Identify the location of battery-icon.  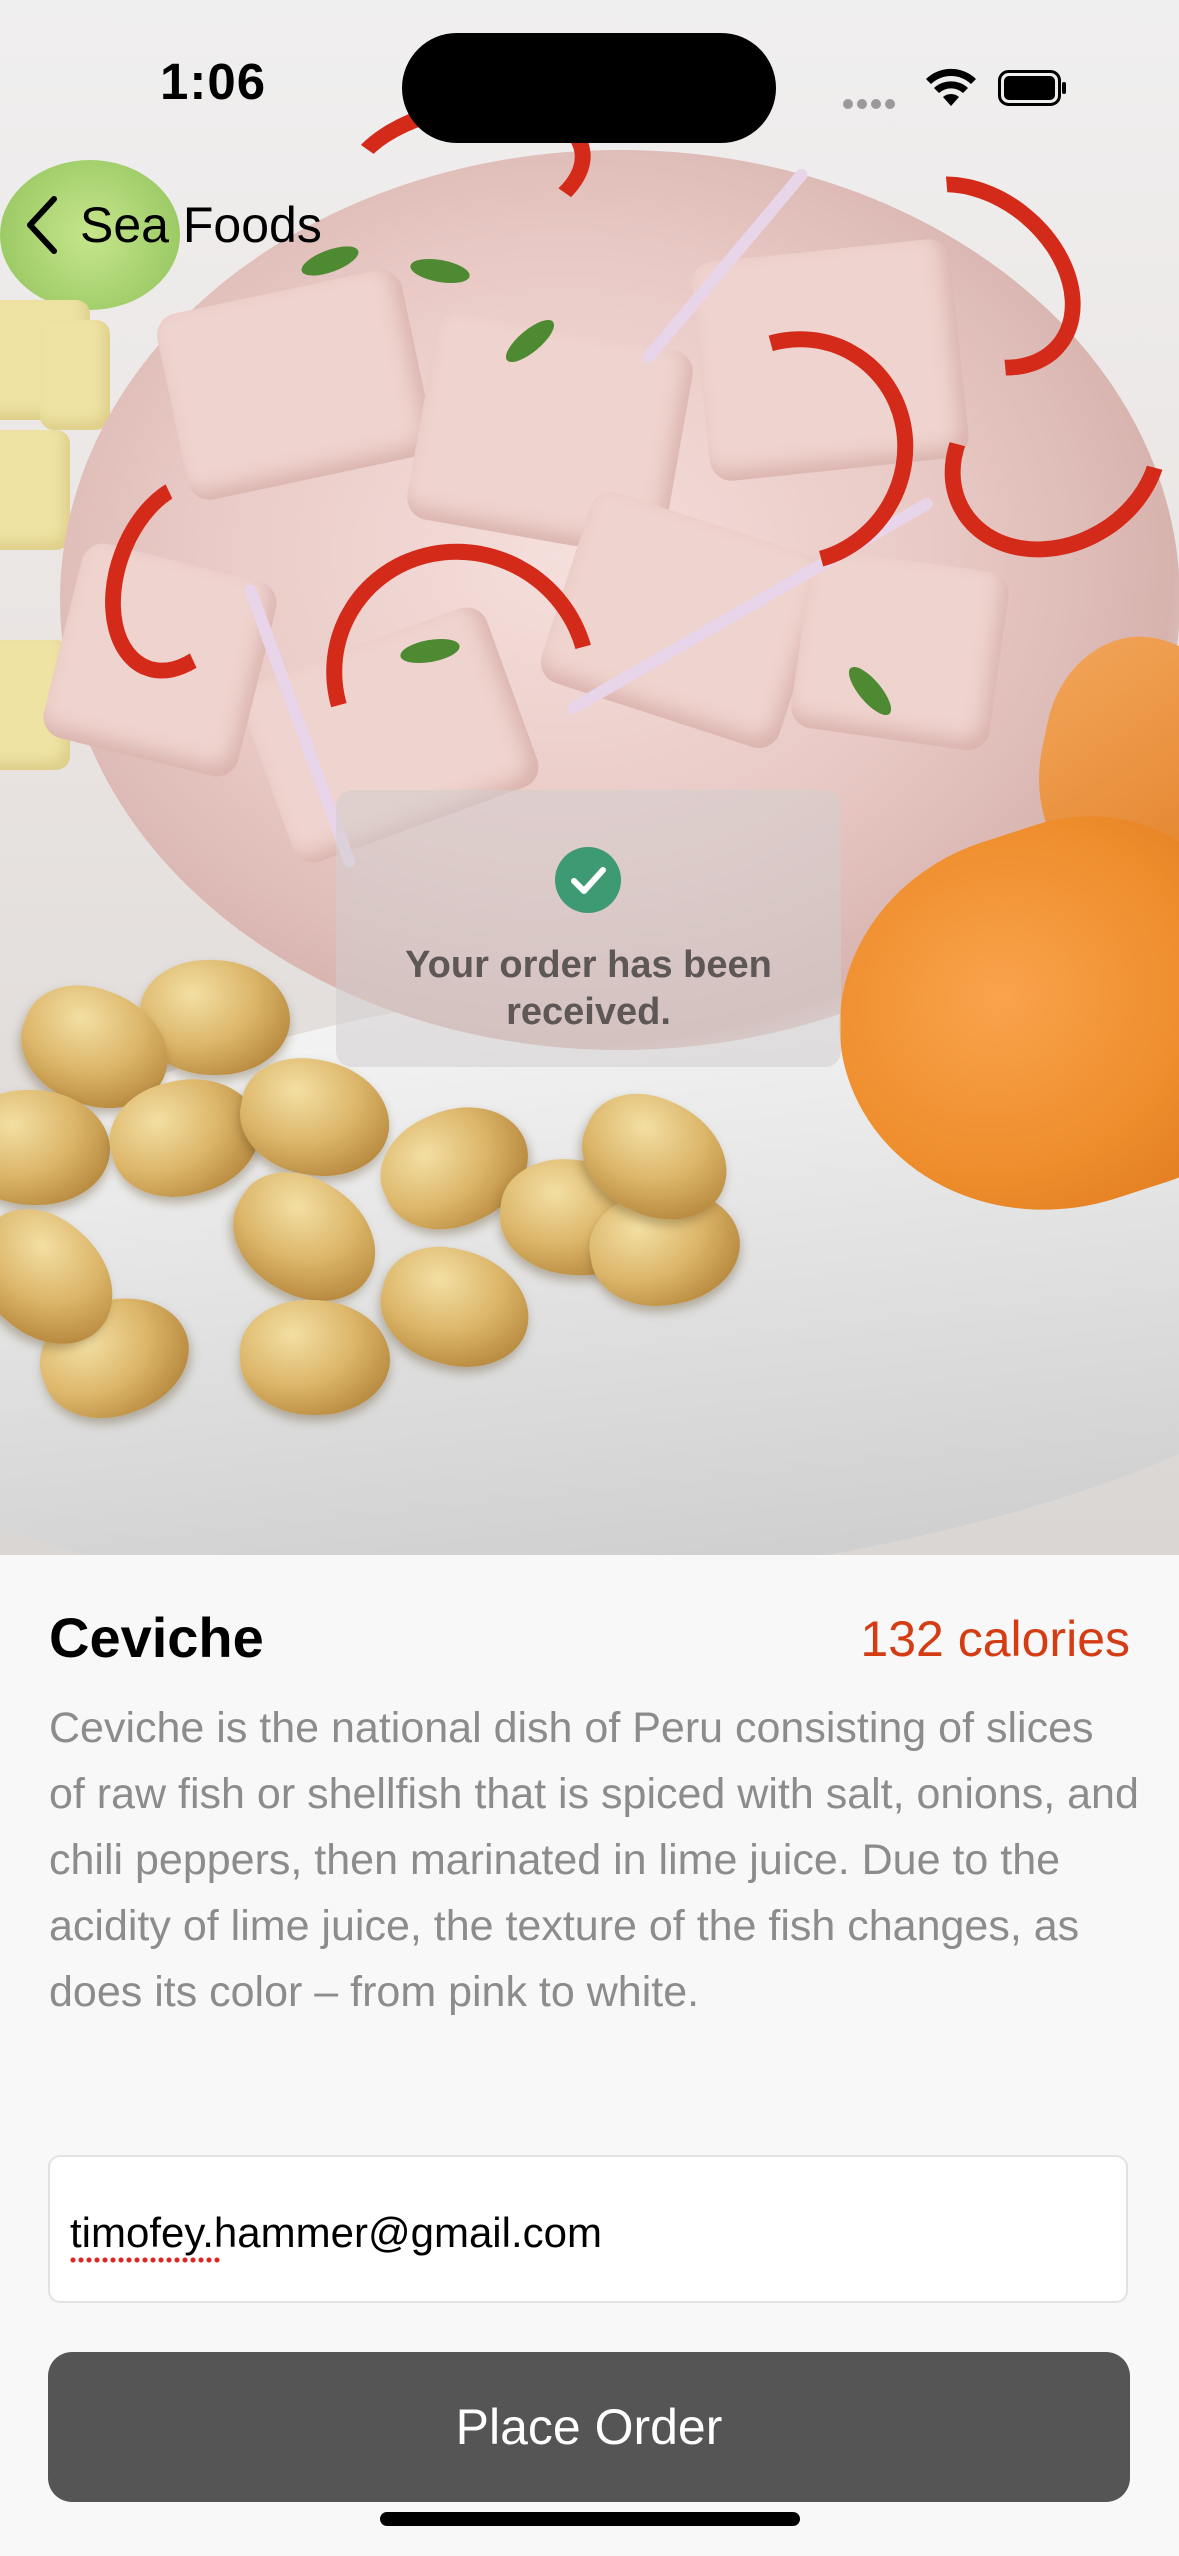
(1032, 88).